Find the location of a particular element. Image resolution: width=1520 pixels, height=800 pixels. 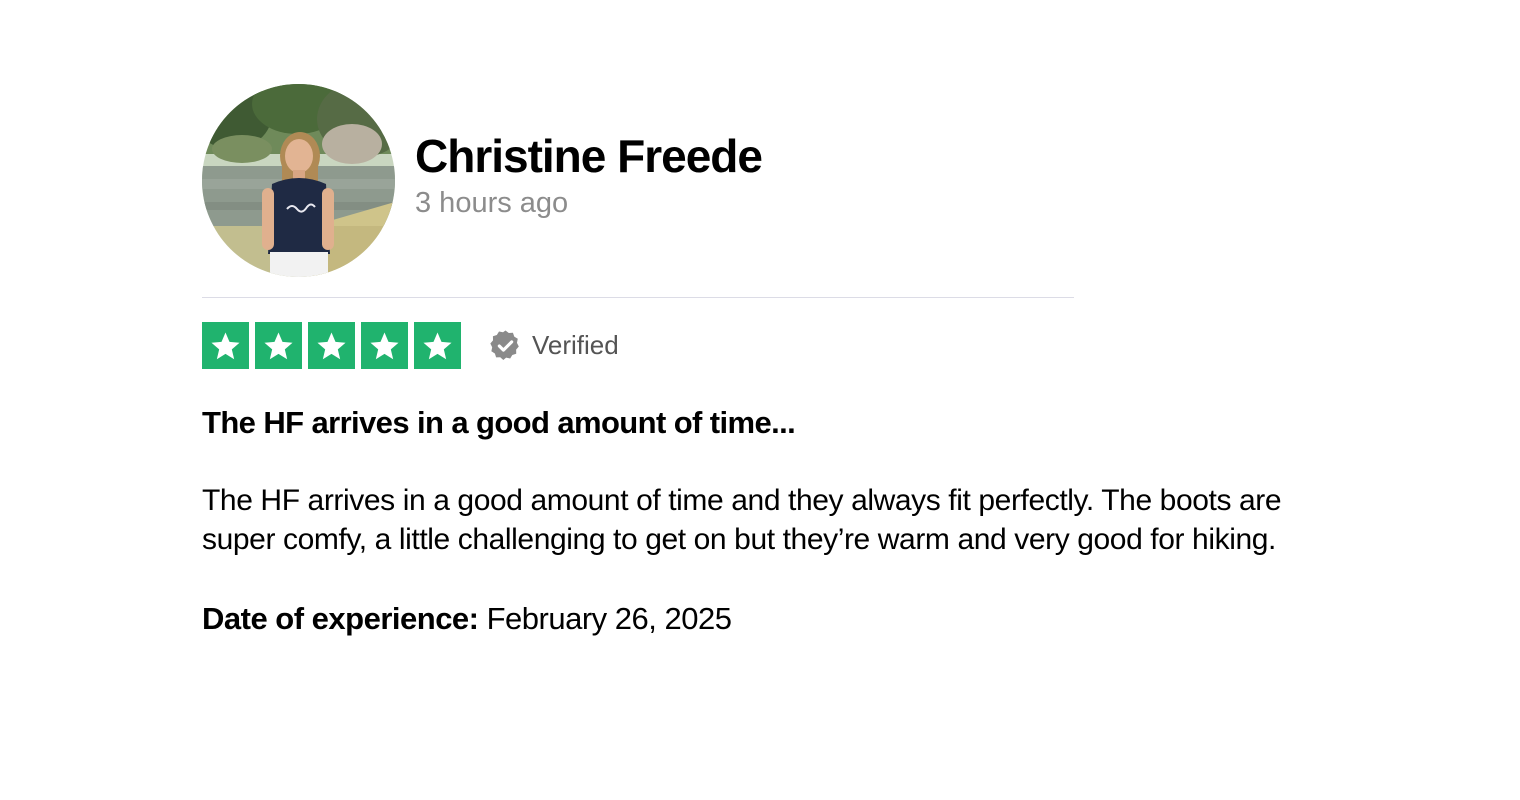

review-time: 3 hours ago is located at coordinates (492, 202).